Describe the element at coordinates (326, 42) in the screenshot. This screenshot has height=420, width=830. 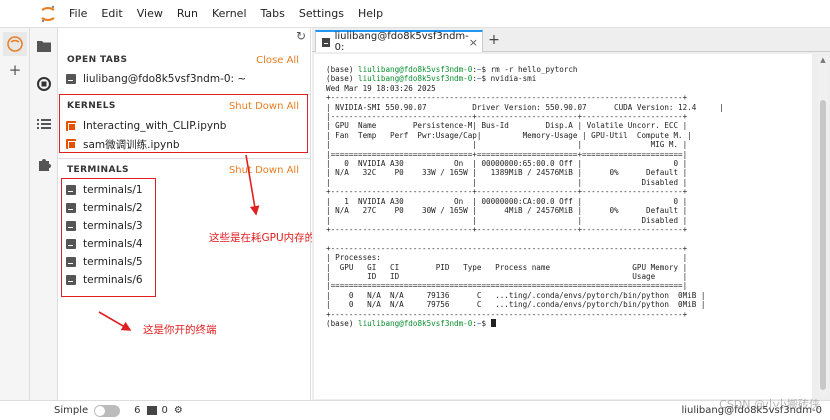
I see `terminal-icon` at that location.